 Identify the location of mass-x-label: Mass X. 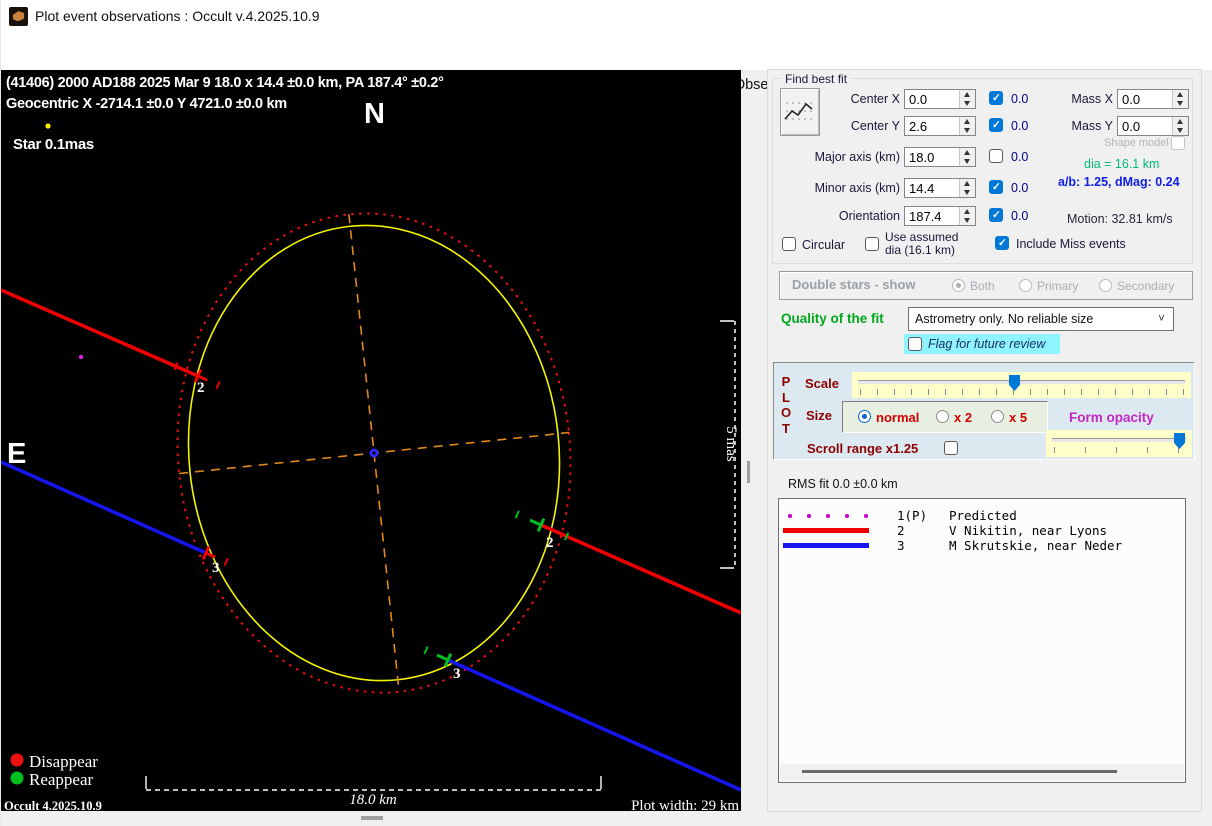
(1092, 99).